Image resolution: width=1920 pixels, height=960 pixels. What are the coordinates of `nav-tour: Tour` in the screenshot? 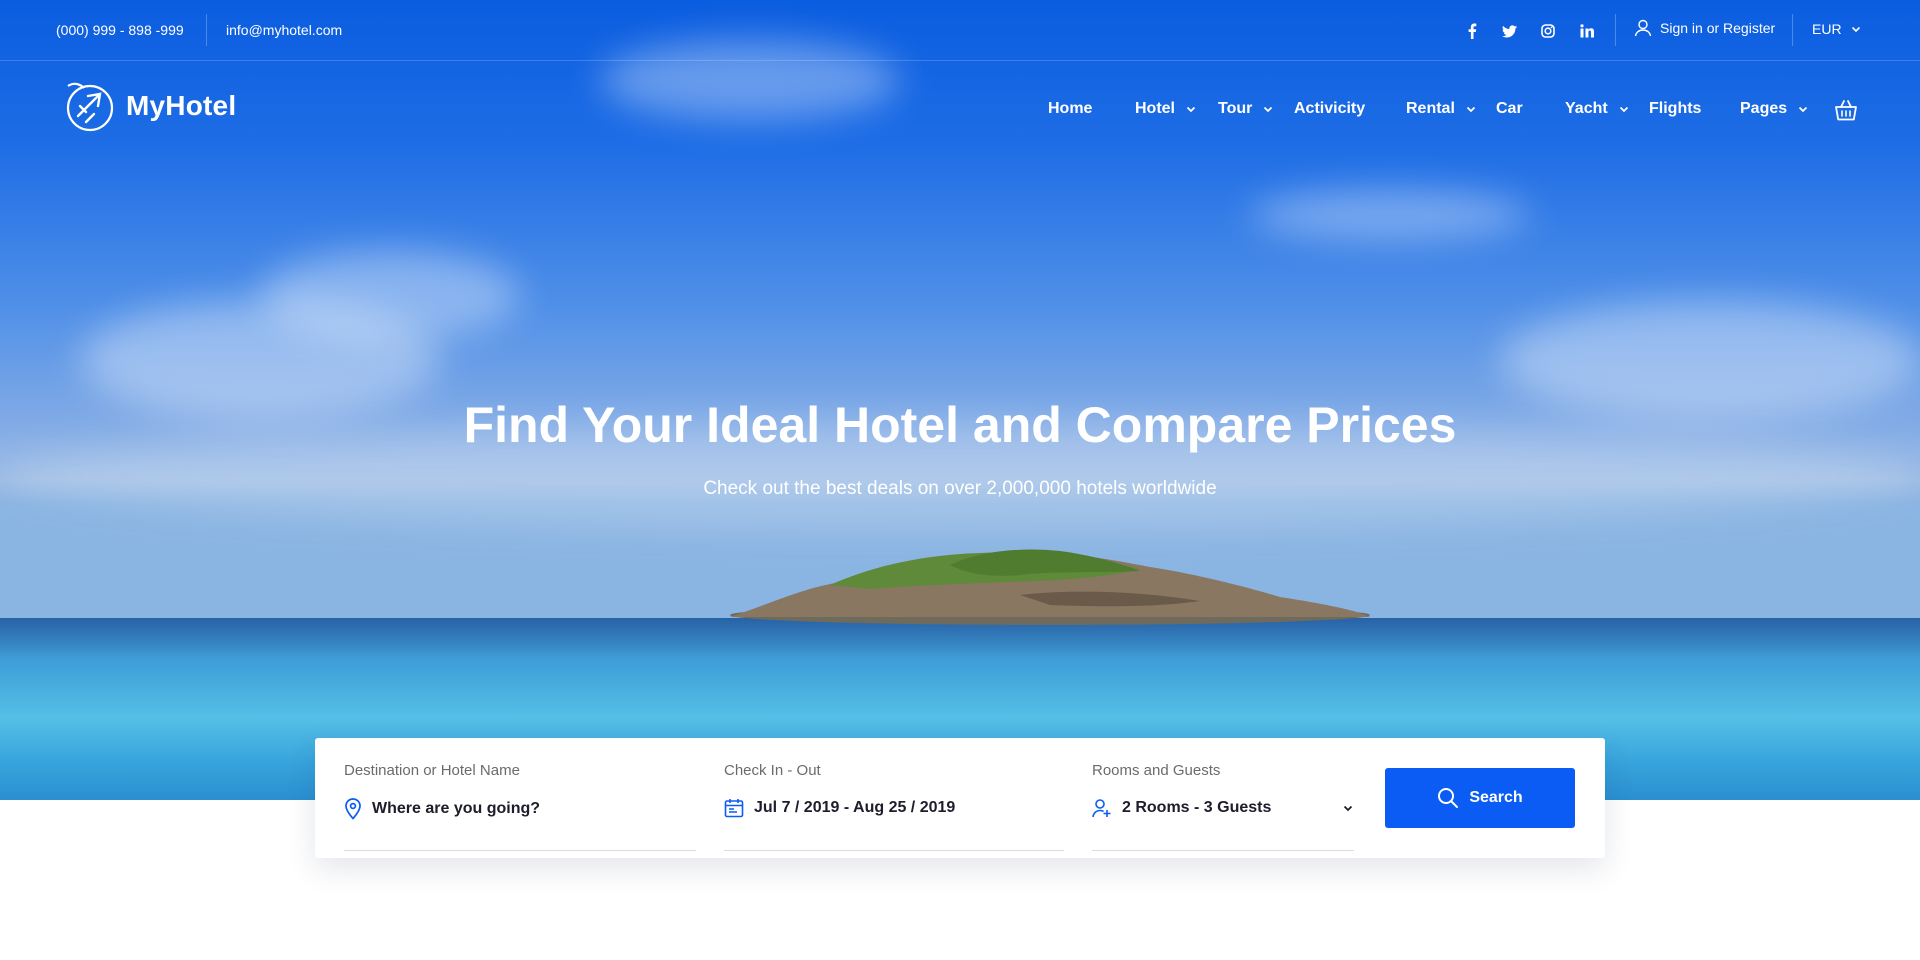 It's located at (1246, 109).